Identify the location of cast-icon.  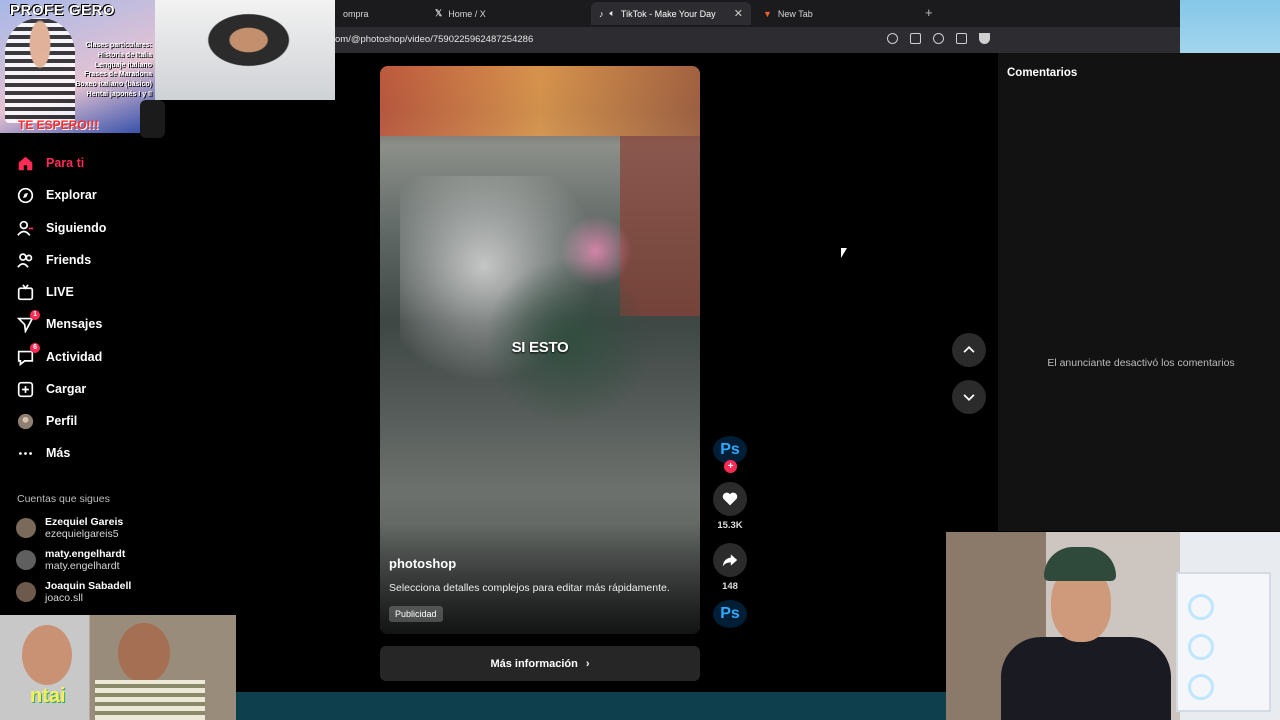
(892, 38).